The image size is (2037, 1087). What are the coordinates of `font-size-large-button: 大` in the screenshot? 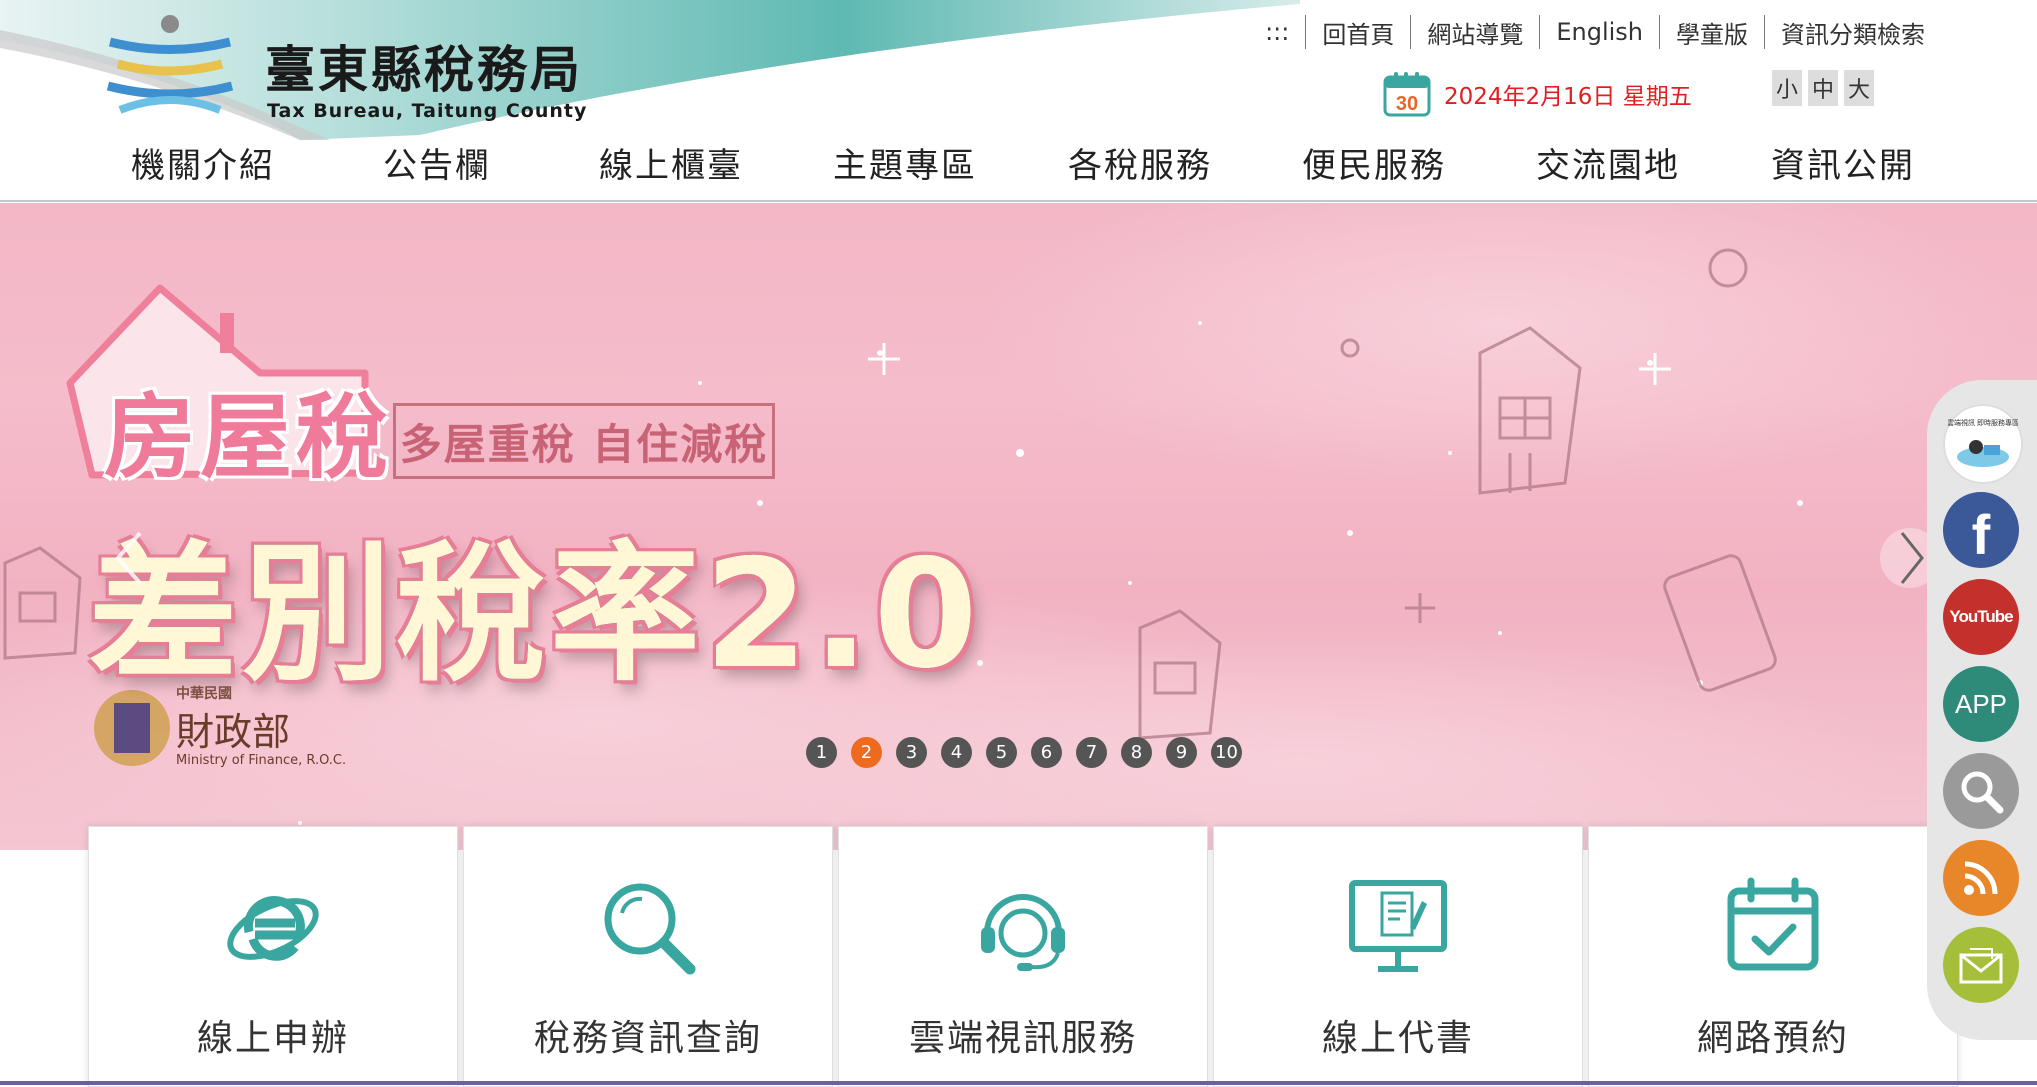 It's located at (1859, 88).